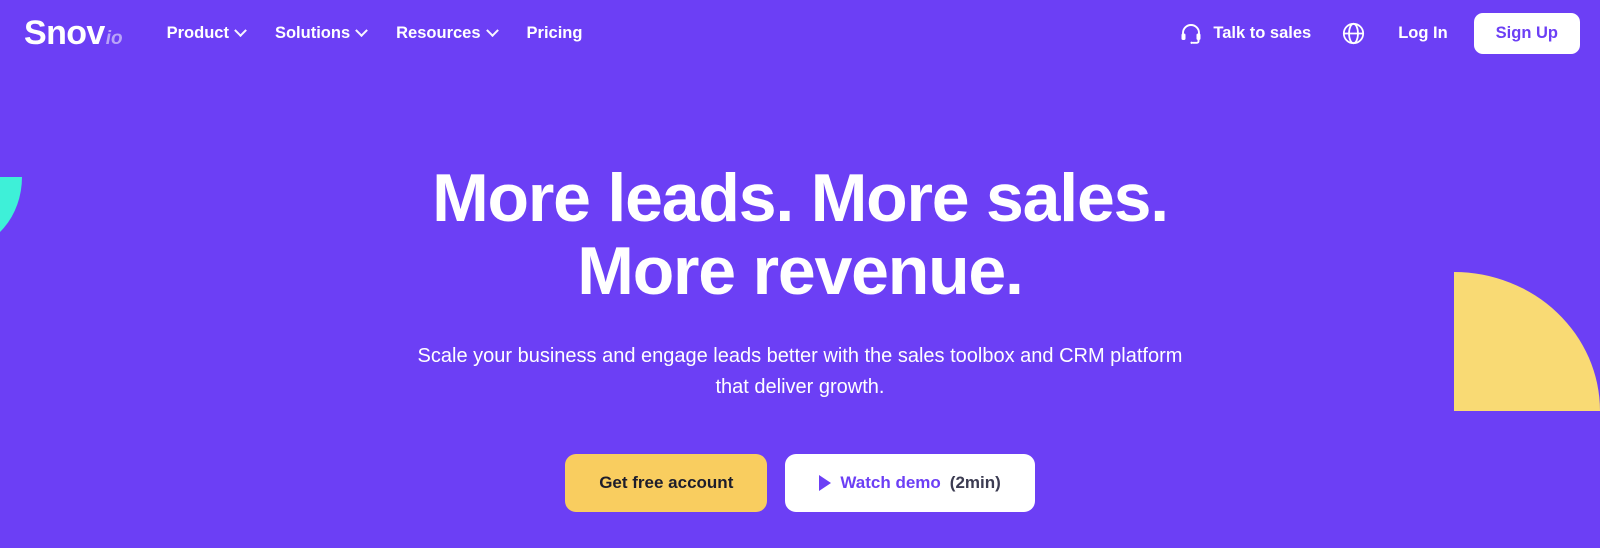 Image resolution: width=1600 pixels, height=548 pixels. I want to click on logo-tld: io, so click(114, 38).